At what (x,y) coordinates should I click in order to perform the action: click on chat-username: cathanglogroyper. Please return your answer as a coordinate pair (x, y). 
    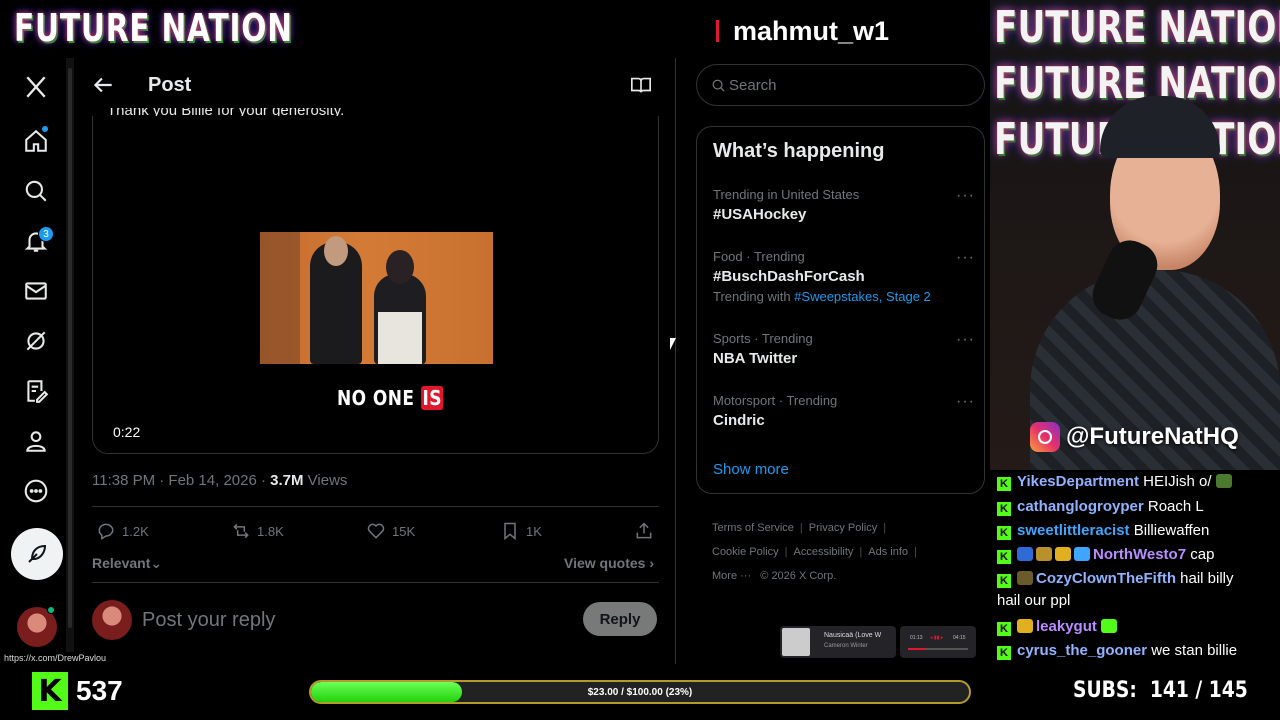
    Looking at the image, I should click on (1080, 506).